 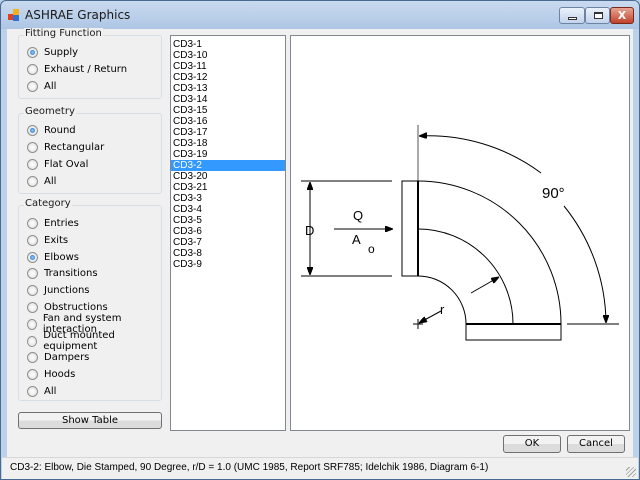 What do you see at coordinates (228, 165) in the screenshot?
I see `list-item: CD3-2` at bounding box center [228, 165].